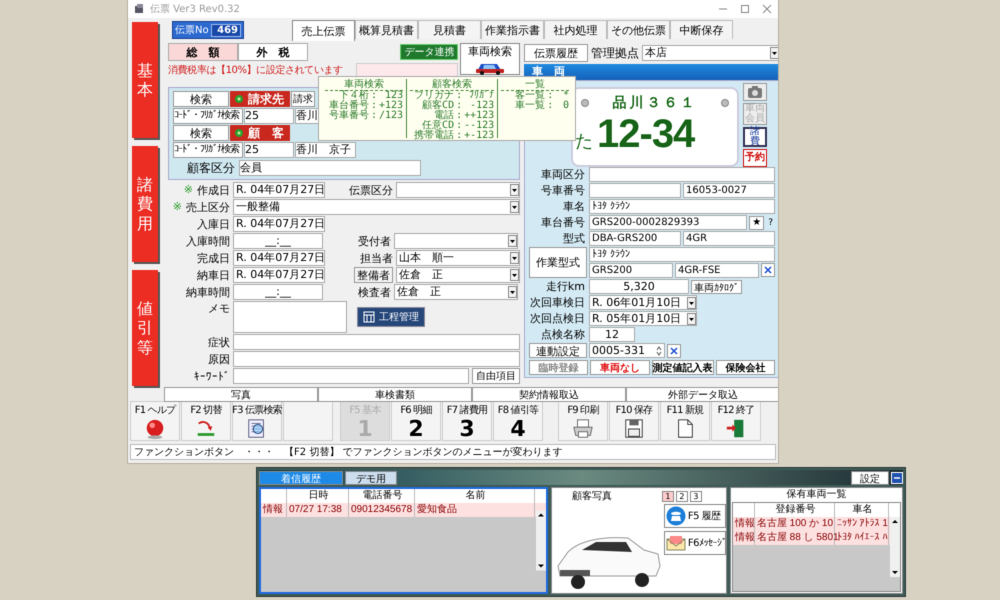 The image size is (1000, 600). I want to click on slip-tab: 売上伝票, so click(323, 30).